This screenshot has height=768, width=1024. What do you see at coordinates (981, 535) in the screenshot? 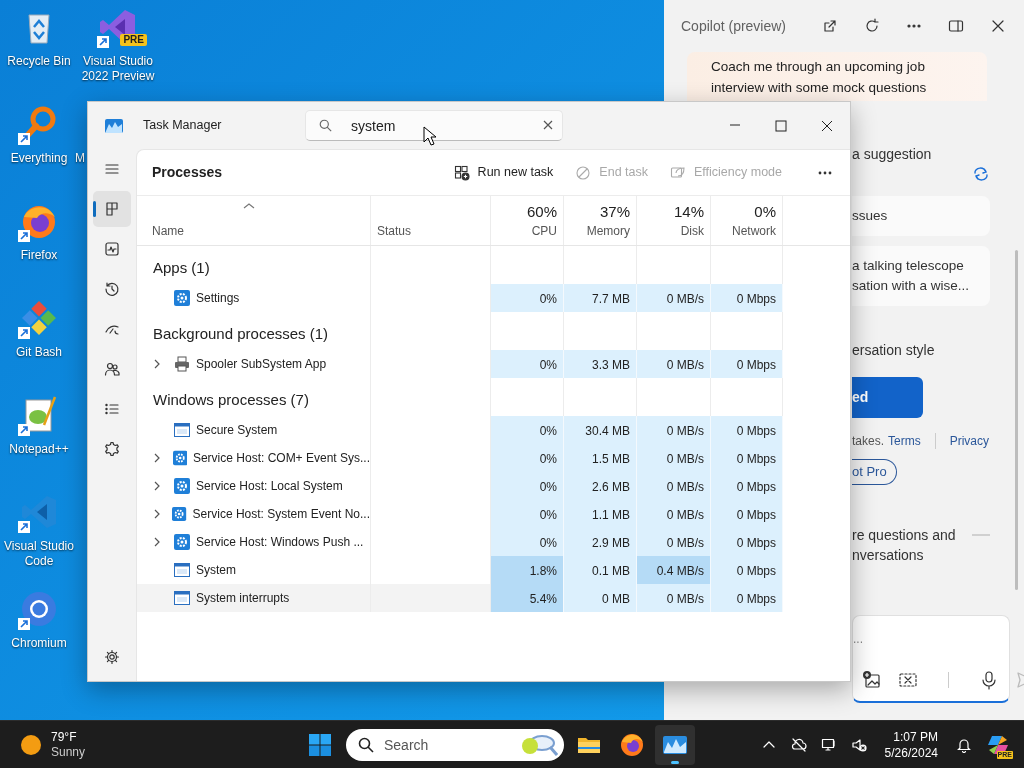
I see `dash-icon` at bounding box center [981, 535].